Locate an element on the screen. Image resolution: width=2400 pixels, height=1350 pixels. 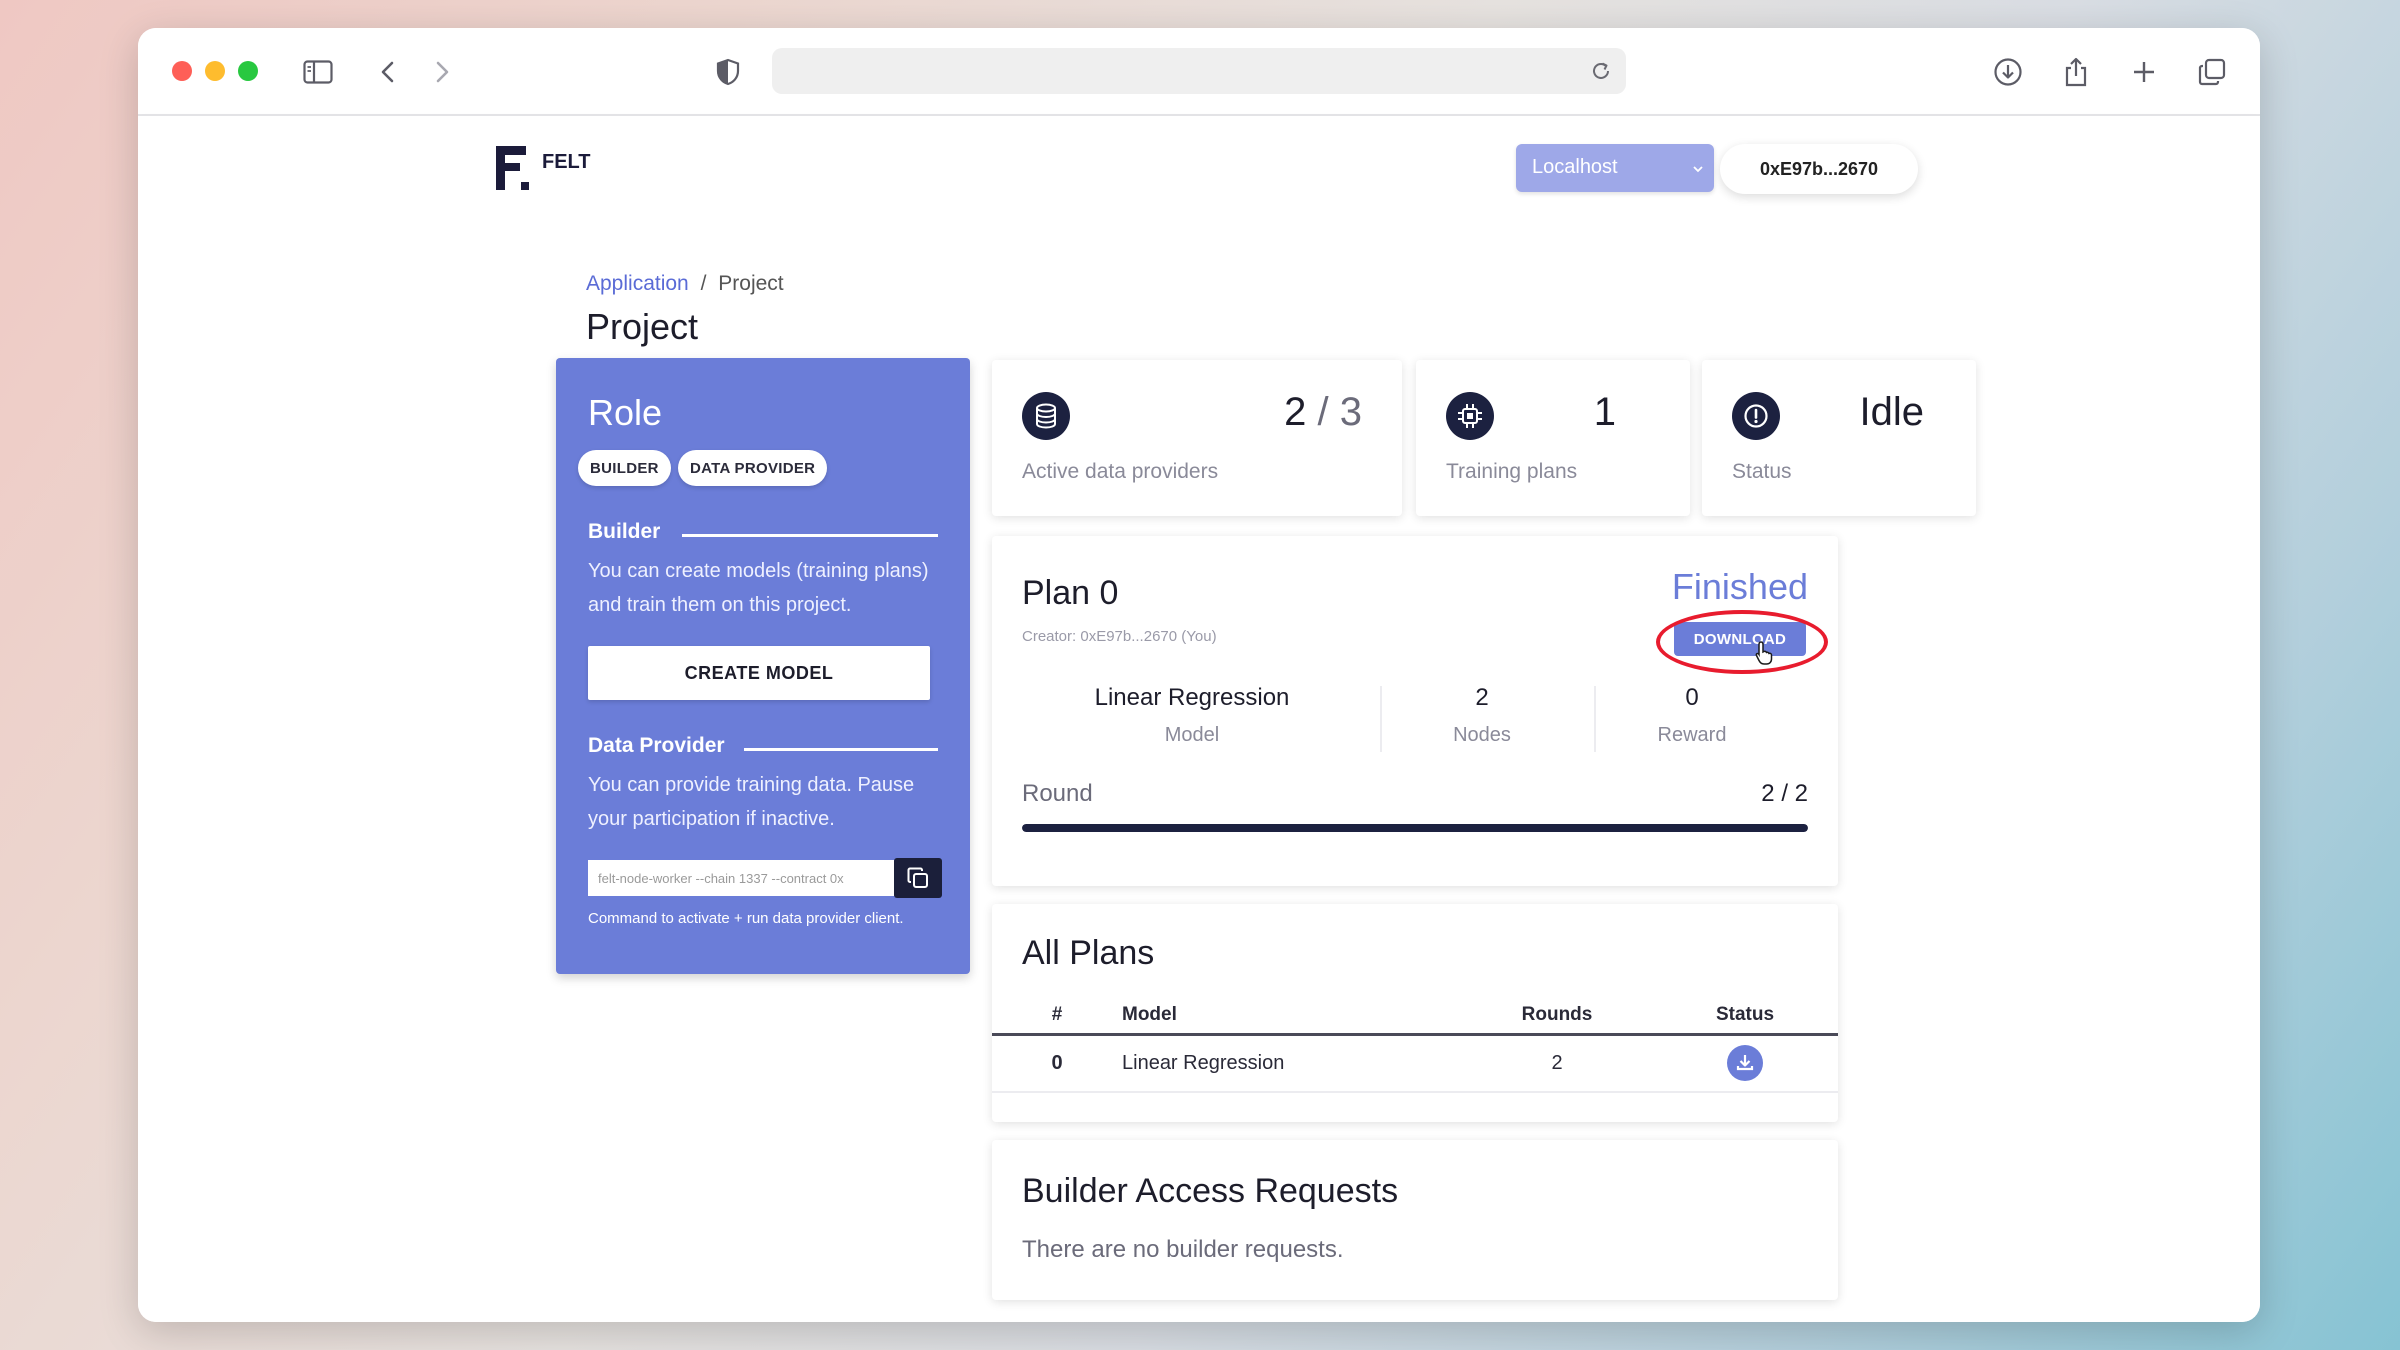
column-header-model: Model is located at coordinates (1292, 1017).